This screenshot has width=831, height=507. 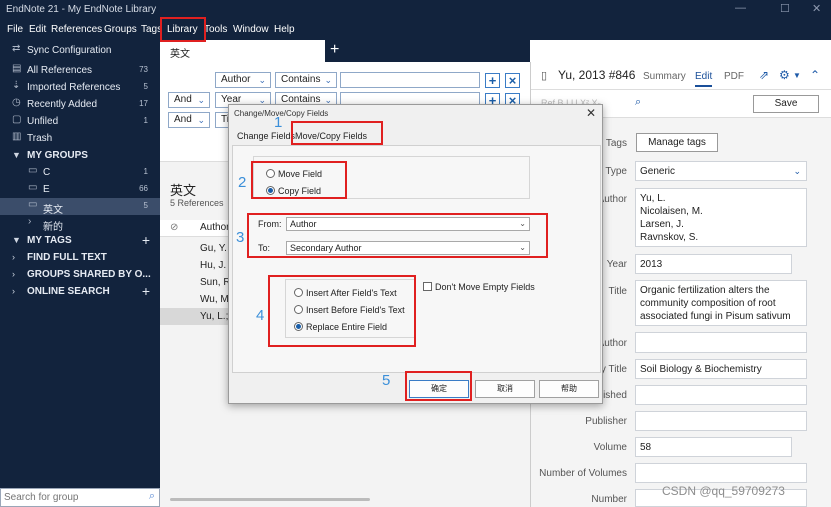 I want to click on row-author: Wu, M, so click(x=214, y=299).